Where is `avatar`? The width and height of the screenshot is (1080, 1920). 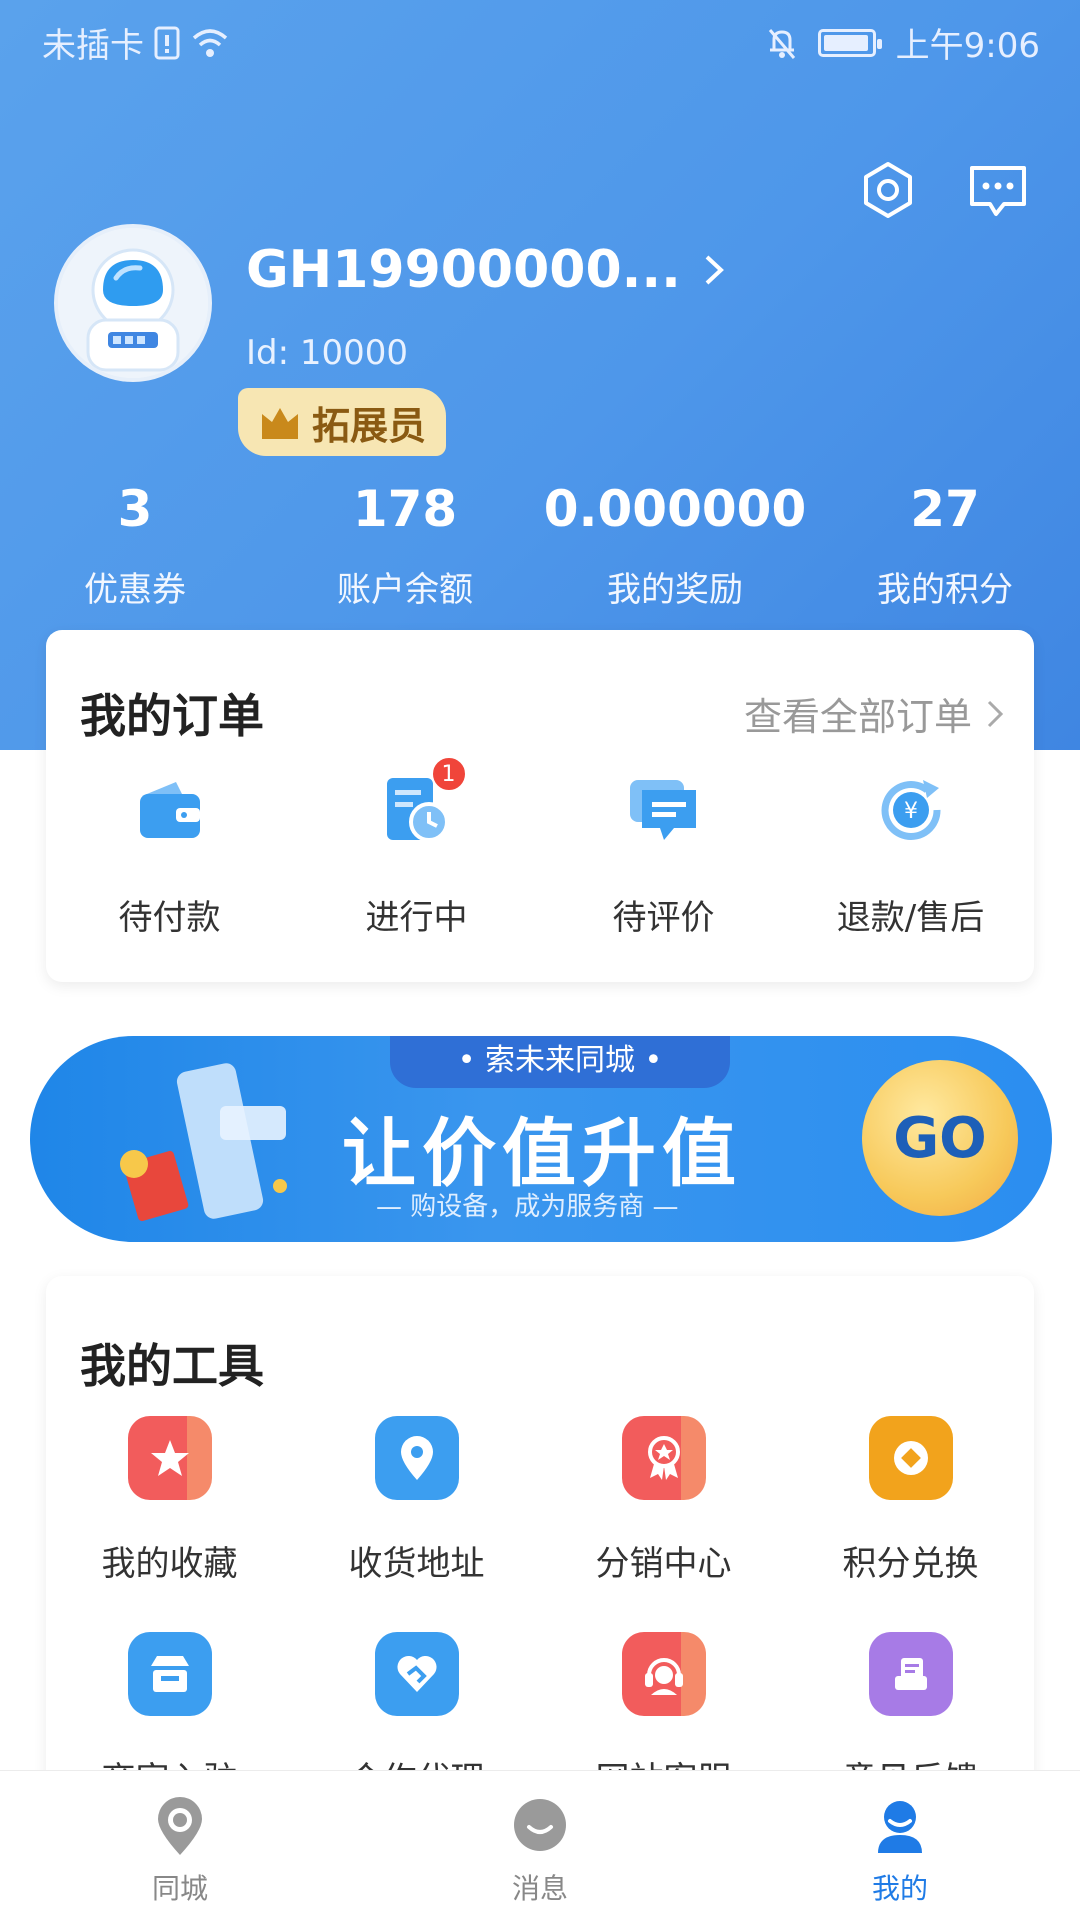 avatar is located at coordinates (133, 303).